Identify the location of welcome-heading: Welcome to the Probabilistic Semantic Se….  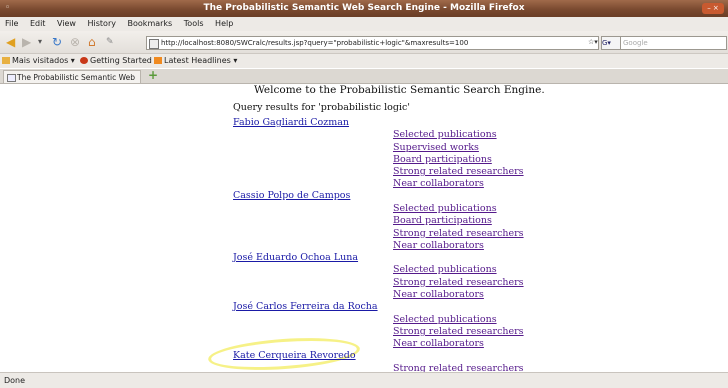
(399, 90).